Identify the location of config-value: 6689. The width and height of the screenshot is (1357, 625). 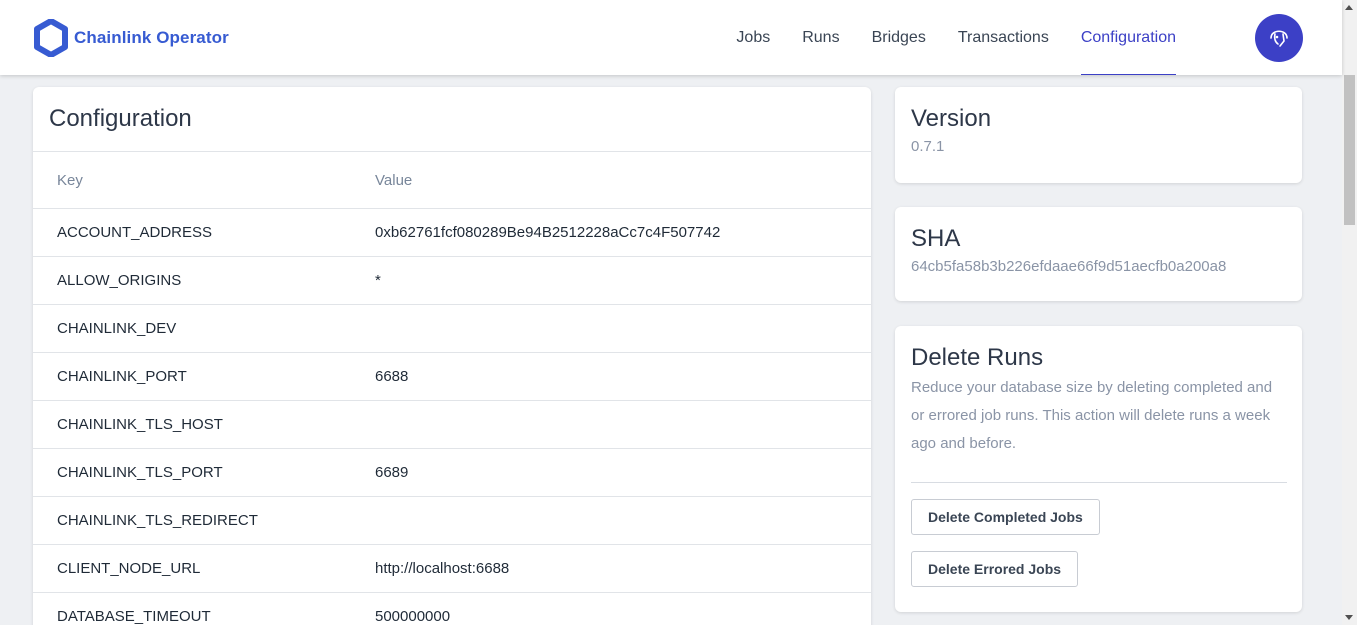
(392, 472).